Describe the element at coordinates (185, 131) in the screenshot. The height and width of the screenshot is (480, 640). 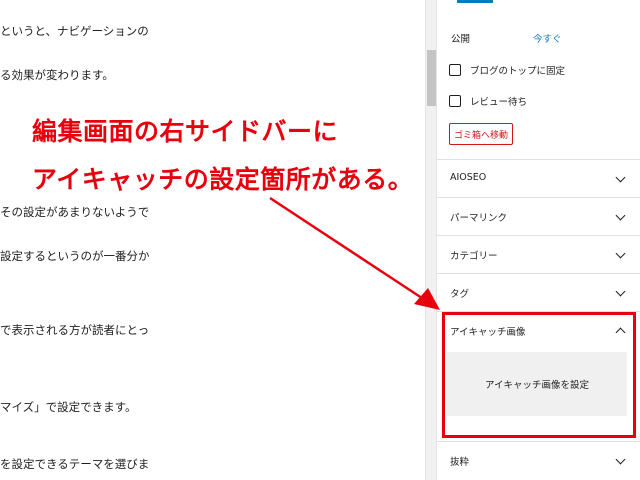
I see `annotation-line-1: 編集画面の右サイドバーに` at that location.